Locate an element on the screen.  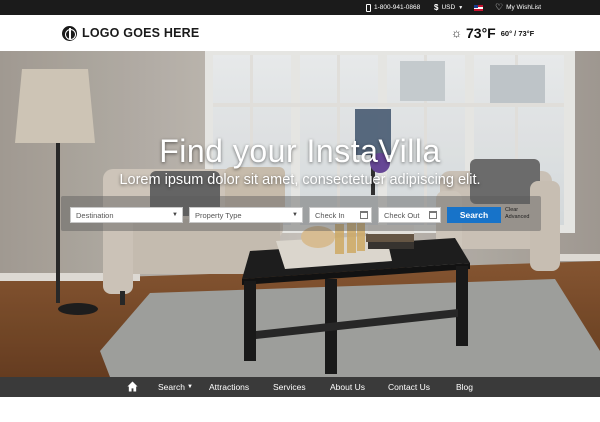
search-extra-links: Clear Advanced is located at coordinates (522, 214).